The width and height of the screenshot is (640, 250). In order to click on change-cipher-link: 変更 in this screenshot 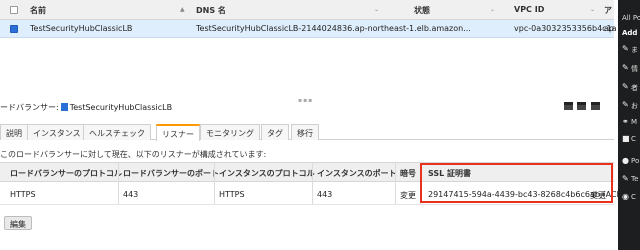, I will do `click(408, 195)`.